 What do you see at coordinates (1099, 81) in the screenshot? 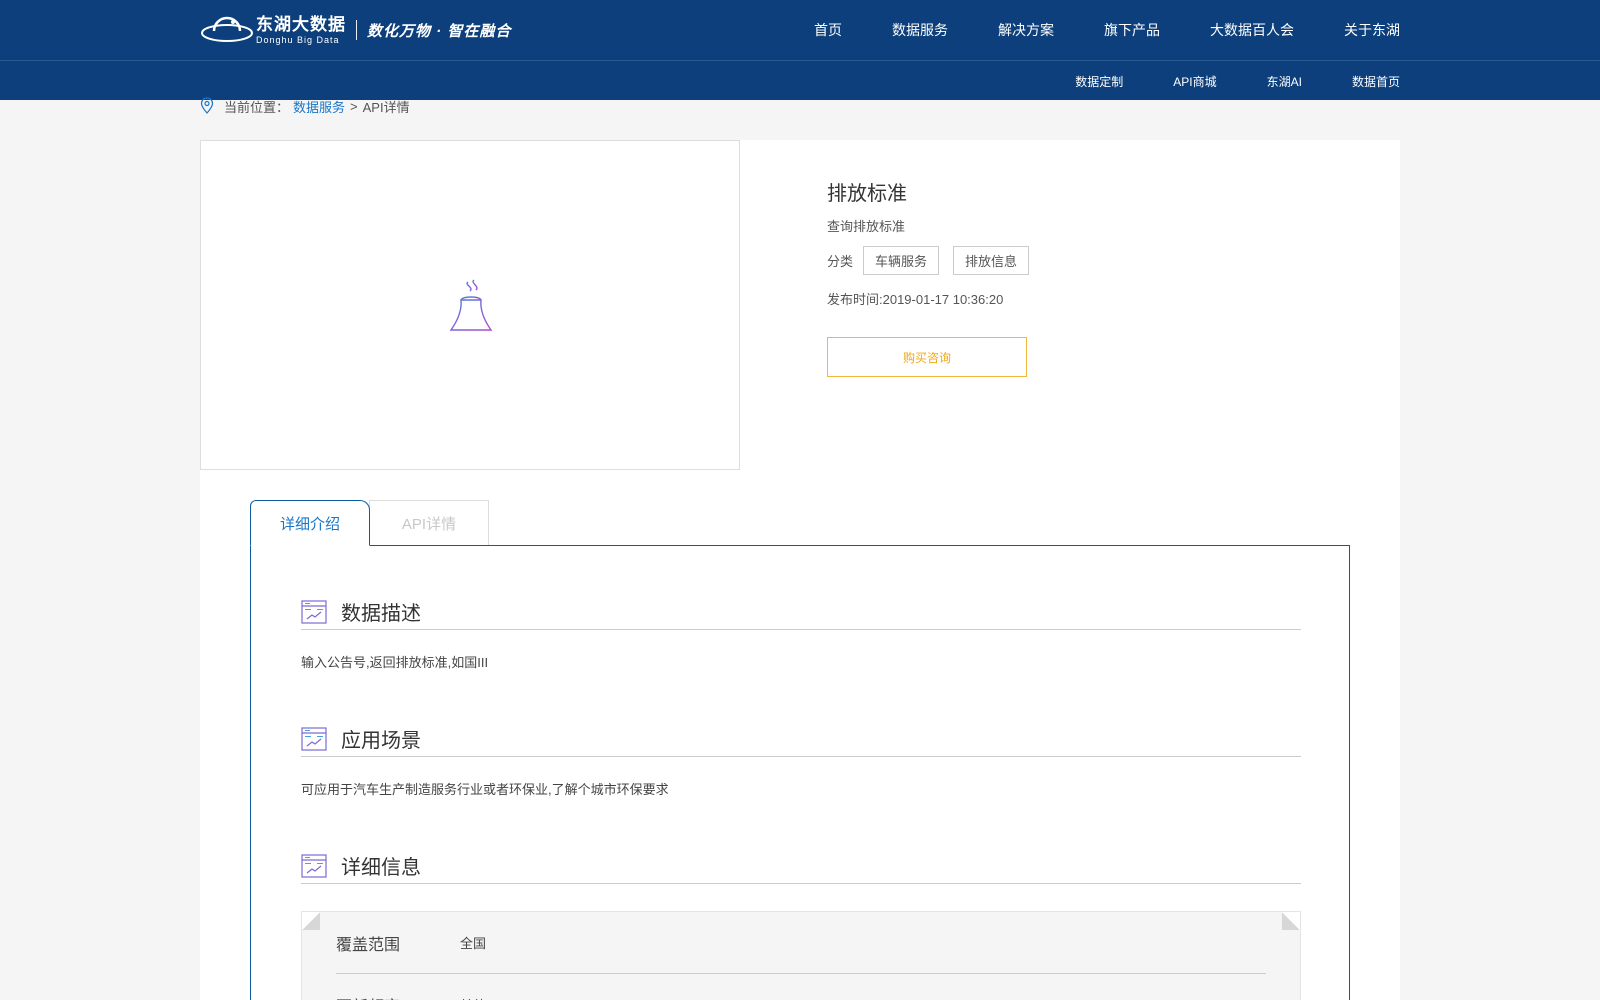
I see `subnav-data-custom: 数据定制` at bounding box center [1099, 81].